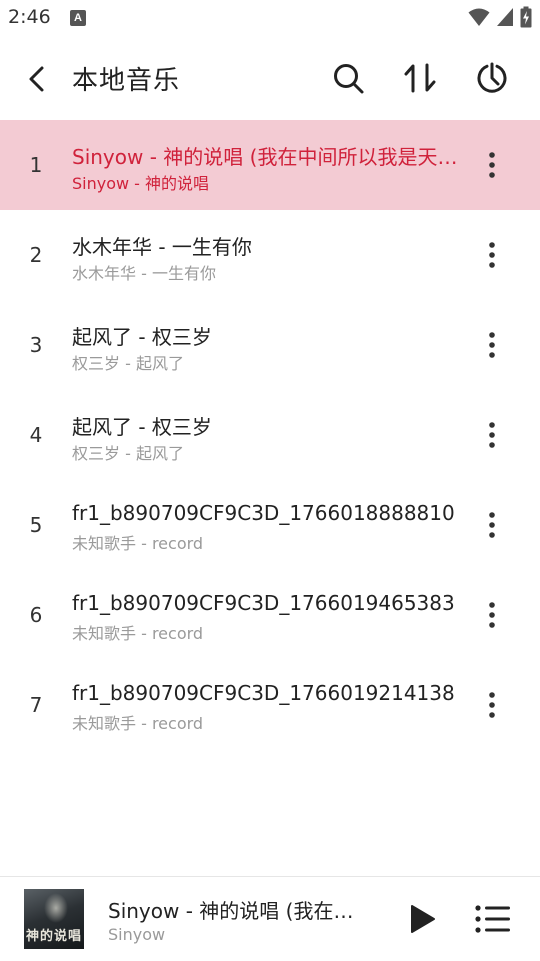 The image size is (540, 961). Describe the element at coordinates (141, 183) in the screenshot. I see `song-subtitle: Sinyow - 神的说唱` at that location.